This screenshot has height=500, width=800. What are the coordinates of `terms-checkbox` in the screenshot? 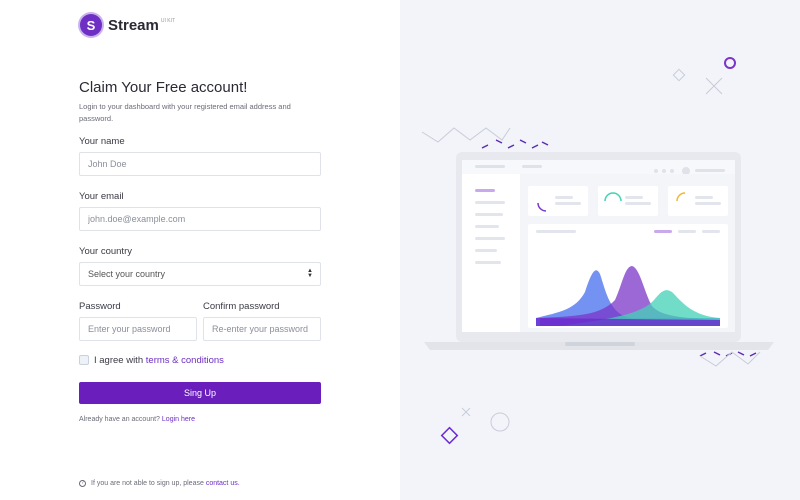 It's located at (84, 360).